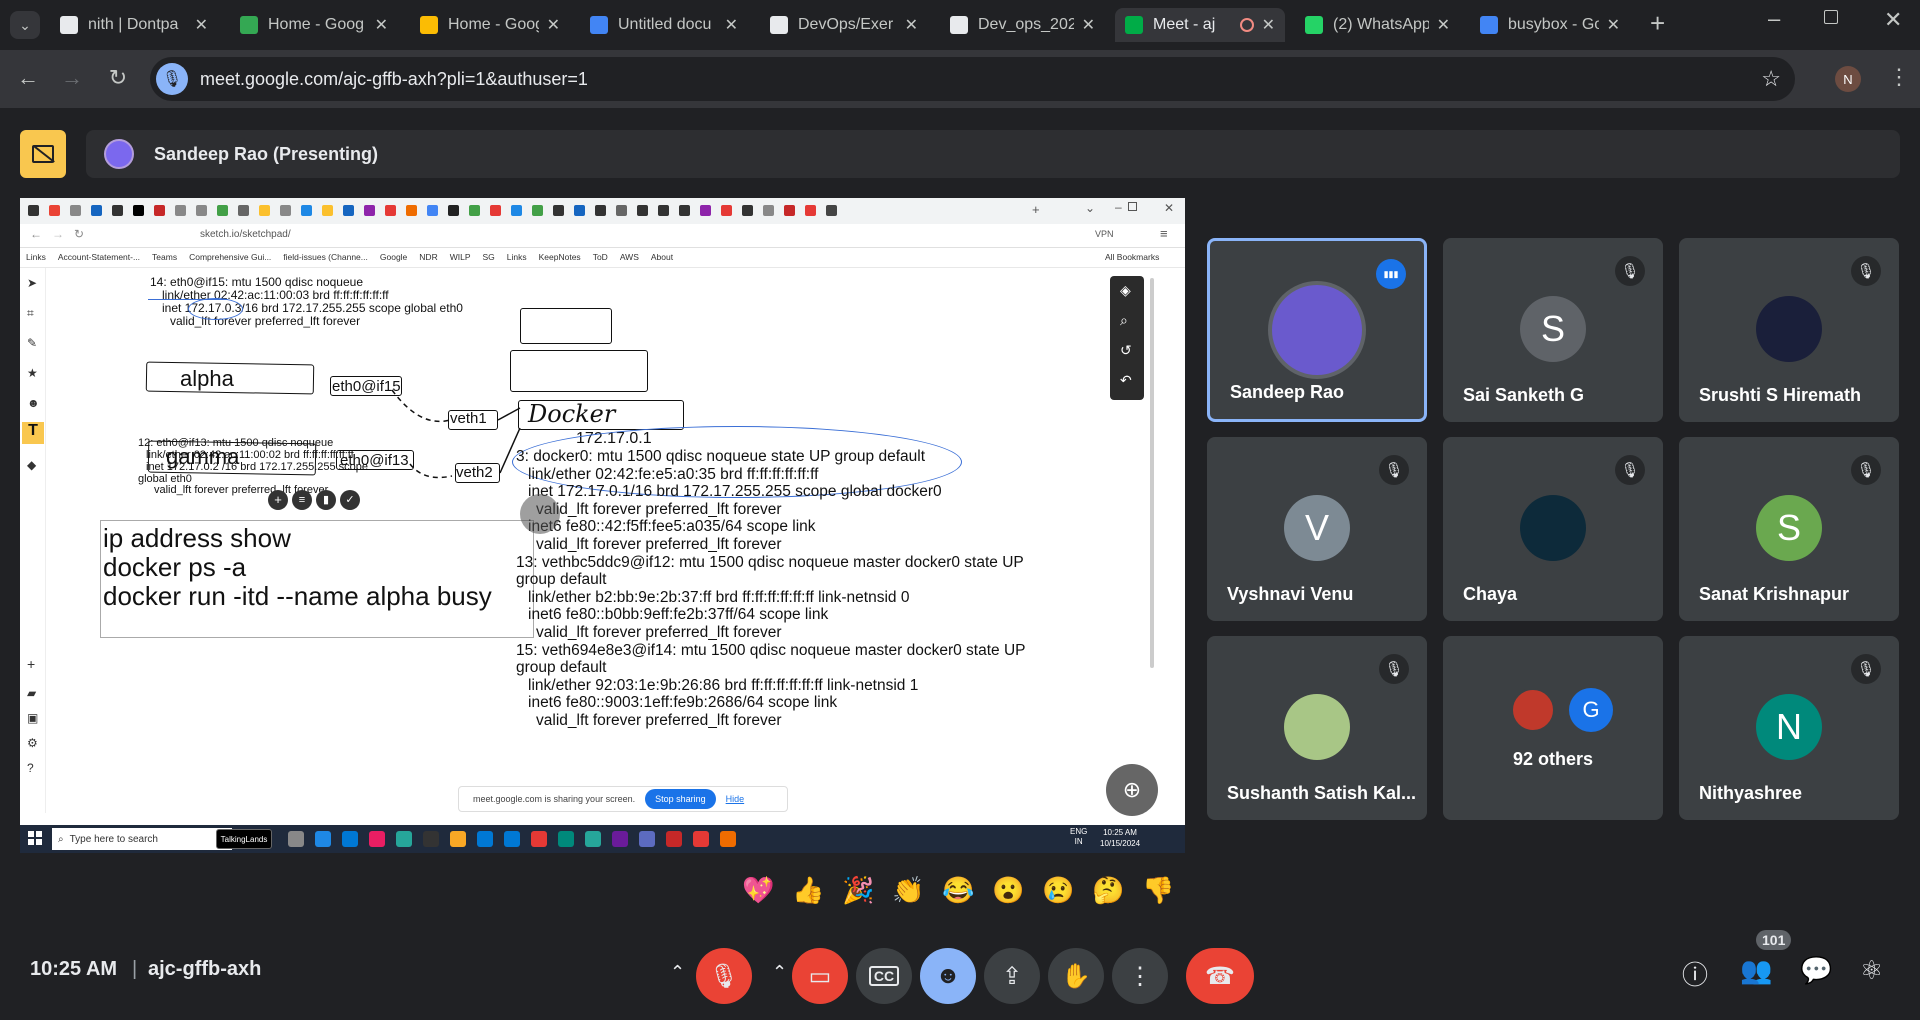  What do you see at coordinates (302, 500) in the screenshot?
I see `layers-icon: ≡` at bounding box center [302, 500].